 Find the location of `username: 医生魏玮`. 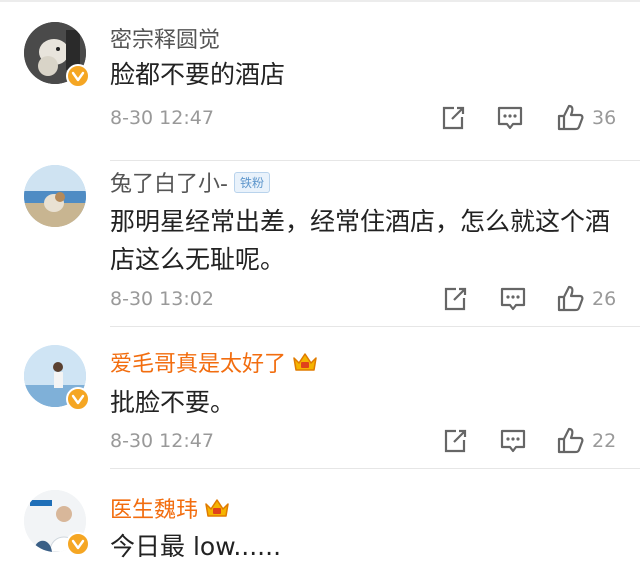

username: 医生魏玮 is located at coordinates (170, 508).